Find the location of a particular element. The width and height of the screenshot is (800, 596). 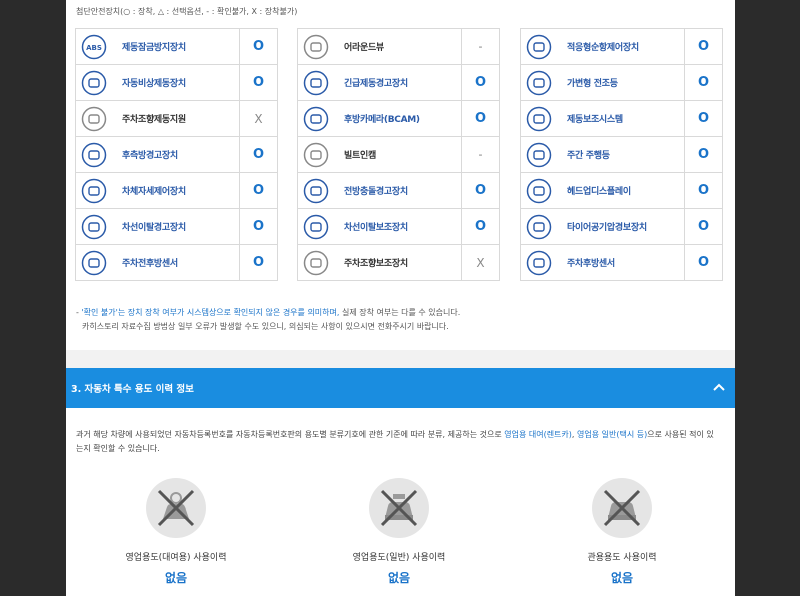

rear-side-warning-icon is located at coordinates (94, 154).